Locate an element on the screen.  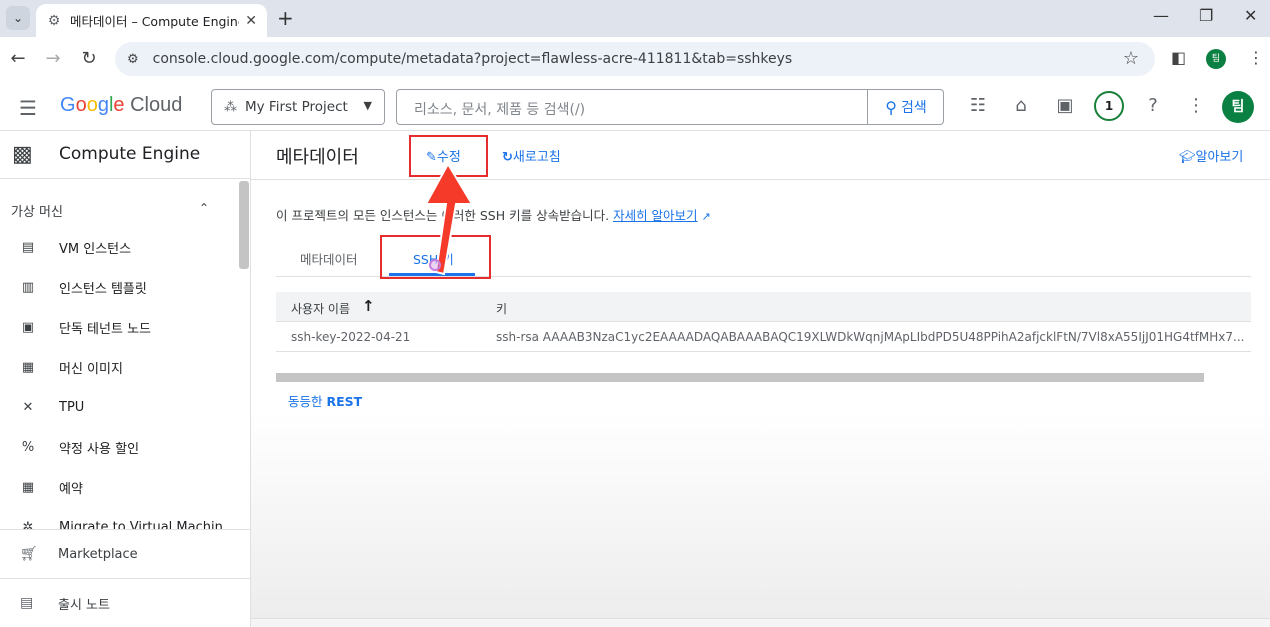
learn-more-link: 자세히 알아보기 is located at coordinates (655, 215).